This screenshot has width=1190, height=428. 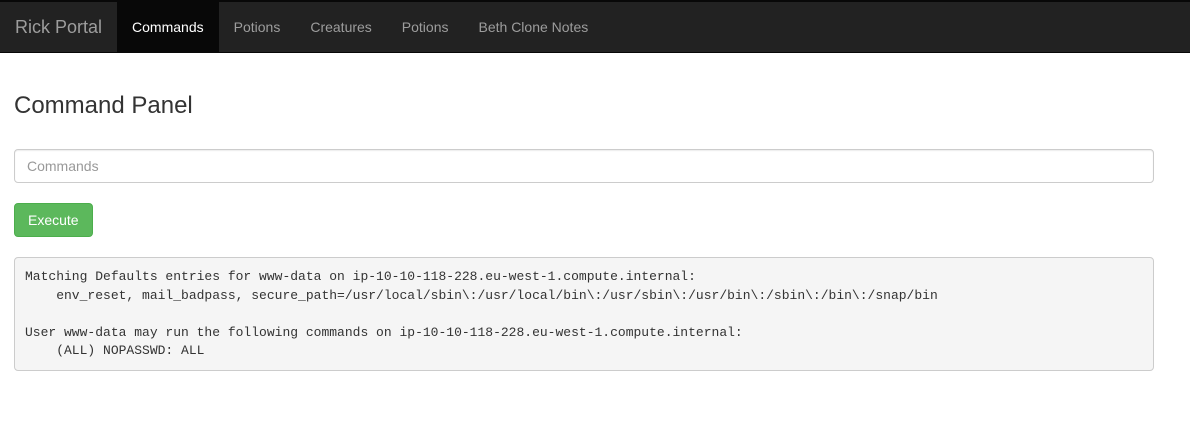 What do you see at coordinates (584, 166) in the screenshot?
I see `commands-input` at bounding box center [584, 166].